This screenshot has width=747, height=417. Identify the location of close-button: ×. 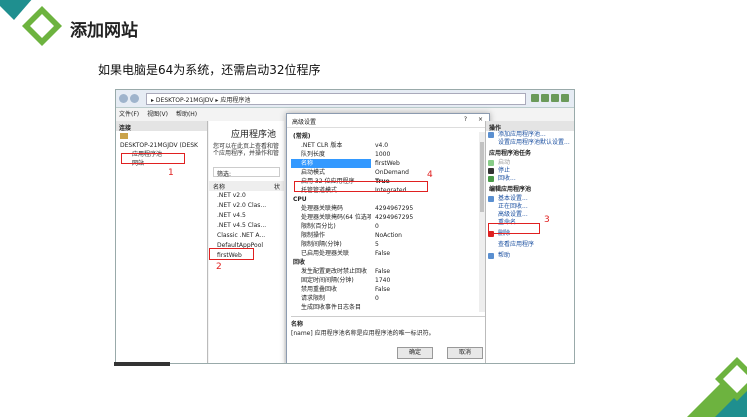
(480, 119).